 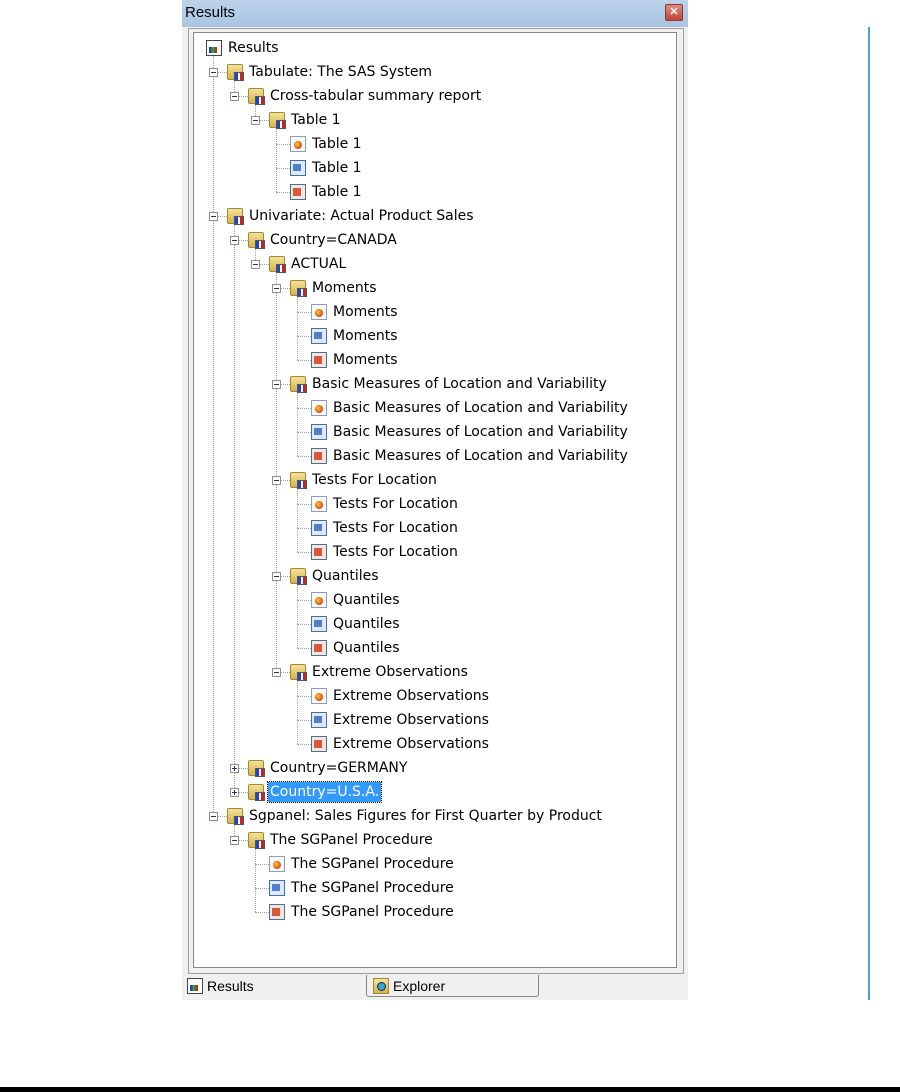 I want to click on tree-node: Univariate: Actual Product Sales, so click(x=342, y=216).